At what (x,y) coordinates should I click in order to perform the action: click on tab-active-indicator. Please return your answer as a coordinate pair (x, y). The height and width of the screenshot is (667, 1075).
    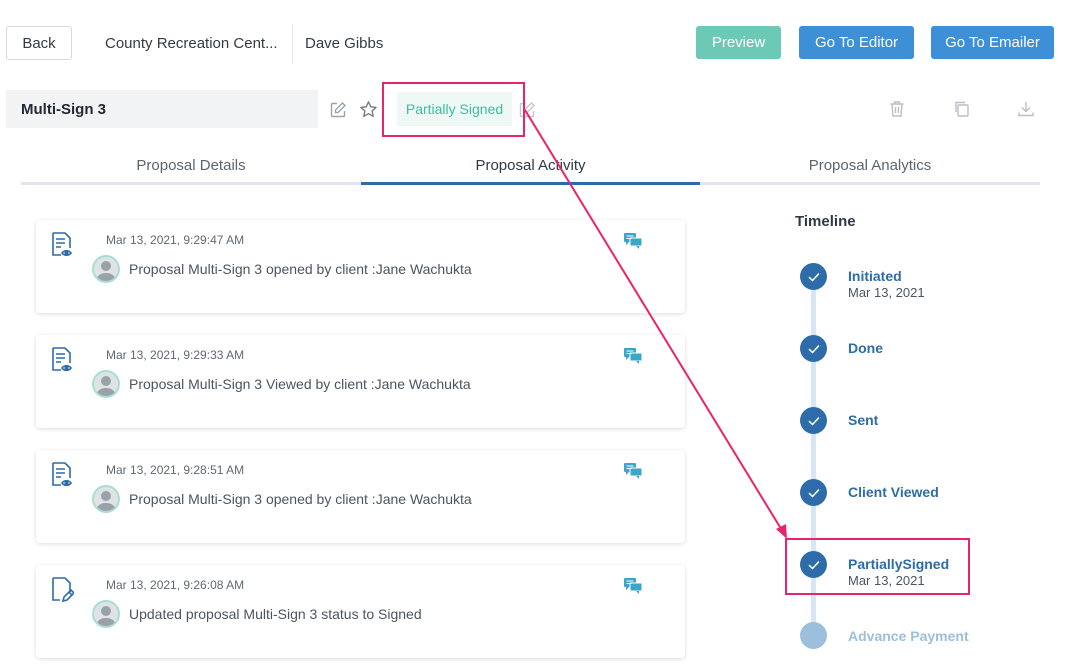
    Looking at the image, I should click on (530, 183).